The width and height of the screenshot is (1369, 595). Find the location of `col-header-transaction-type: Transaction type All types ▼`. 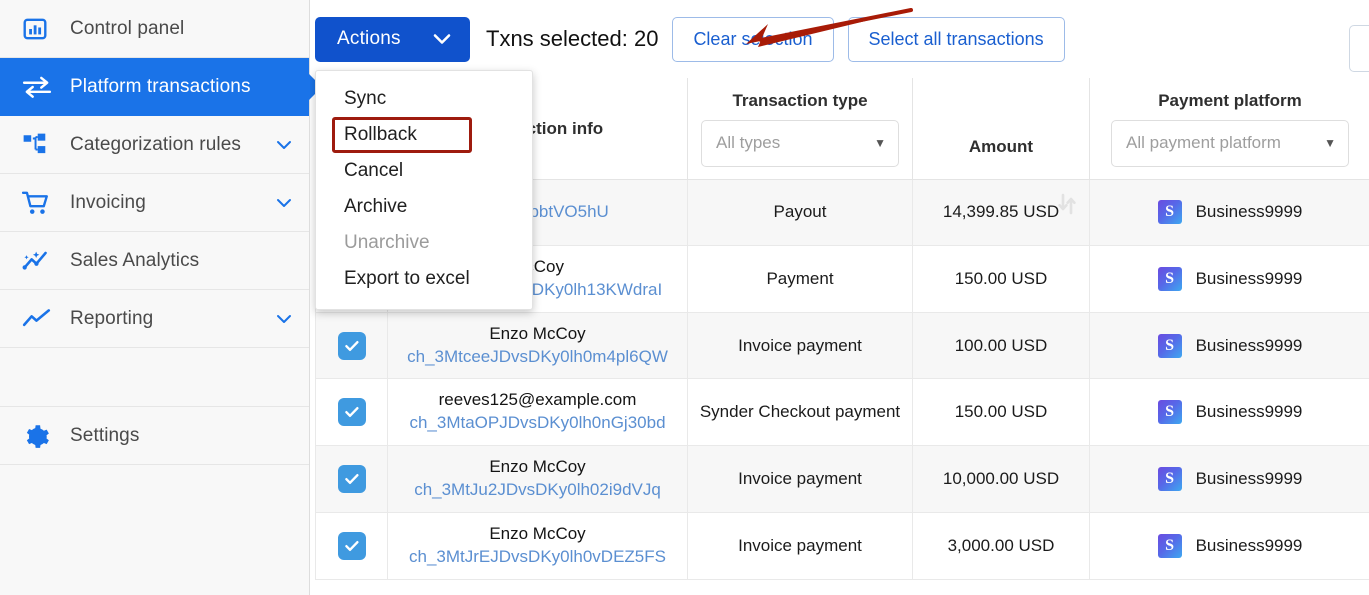

col-header-transaction-type: Transaction type All types ▼ is located at coordinates (800, 129).